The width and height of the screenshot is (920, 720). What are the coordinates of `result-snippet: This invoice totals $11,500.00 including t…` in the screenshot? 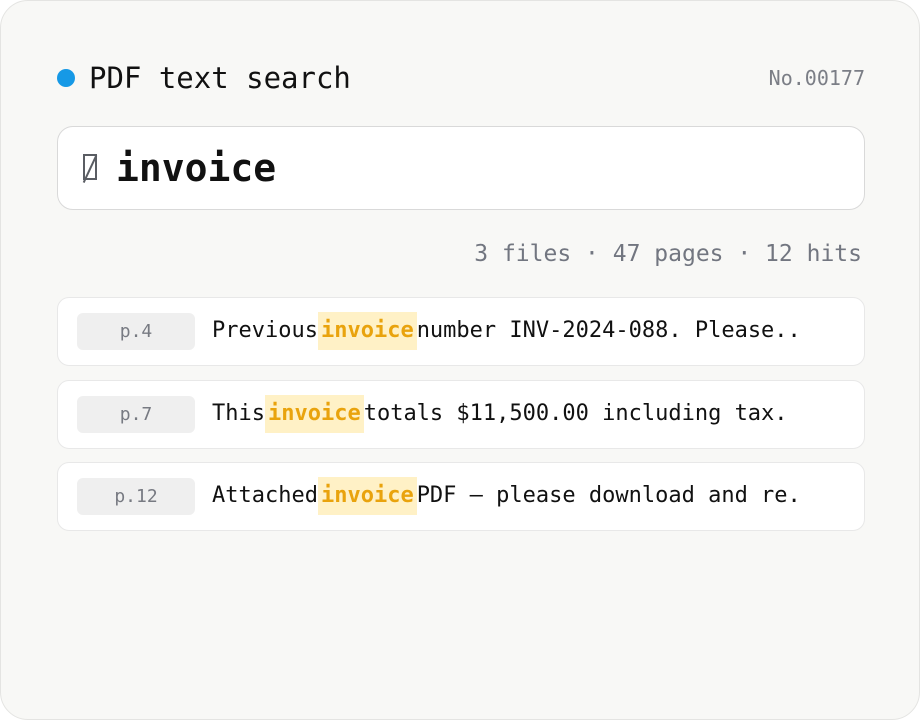 It's located at (528, 414).